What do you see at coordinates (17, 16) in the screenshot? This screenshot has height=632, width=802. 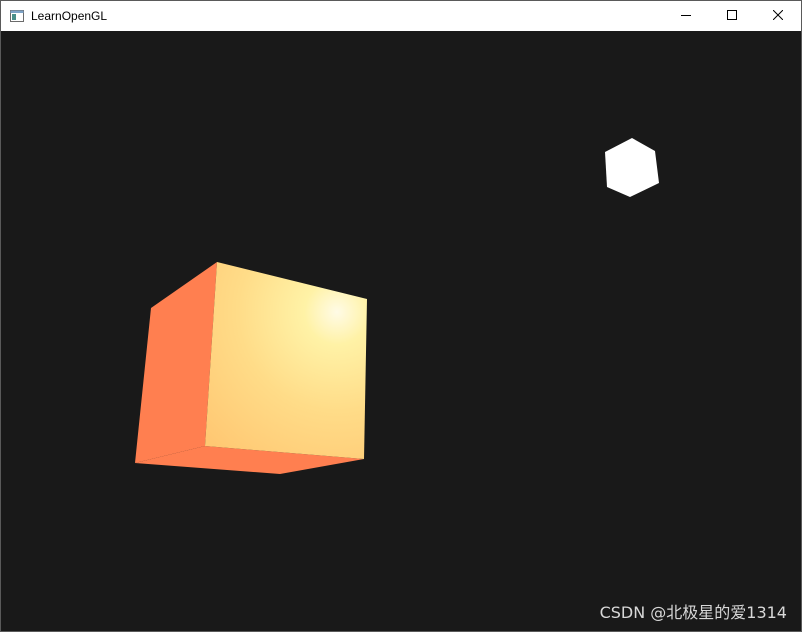 I see `app-window-icon` at bounding box center [17, 16].